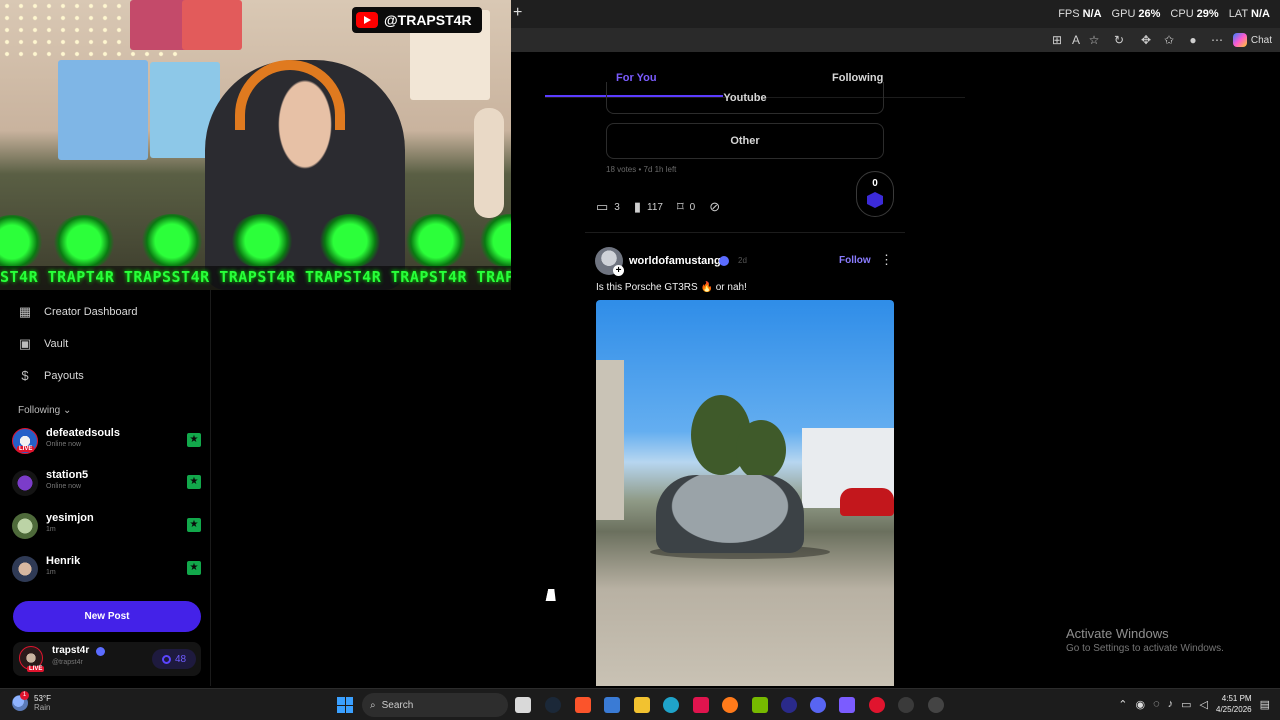  I want to click on sidebar-item-payouts: $ Payouts, so click(50, 375).